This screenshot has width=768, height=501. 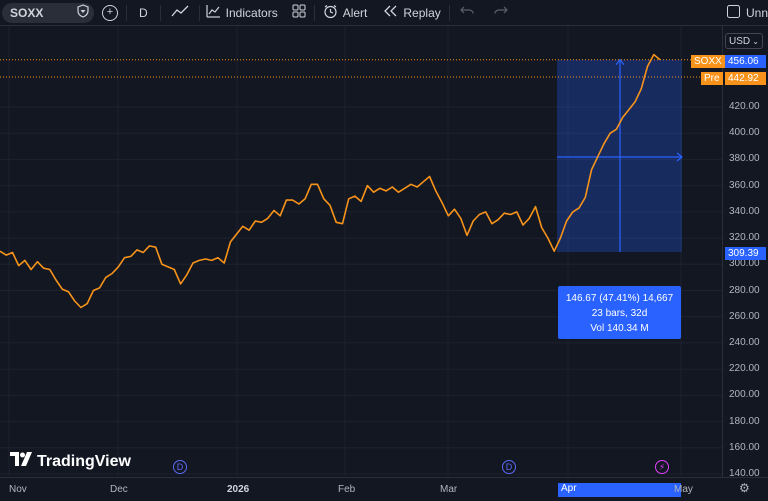 I want to click on price-tick-label: 220.00, so click(x=744, y=369).